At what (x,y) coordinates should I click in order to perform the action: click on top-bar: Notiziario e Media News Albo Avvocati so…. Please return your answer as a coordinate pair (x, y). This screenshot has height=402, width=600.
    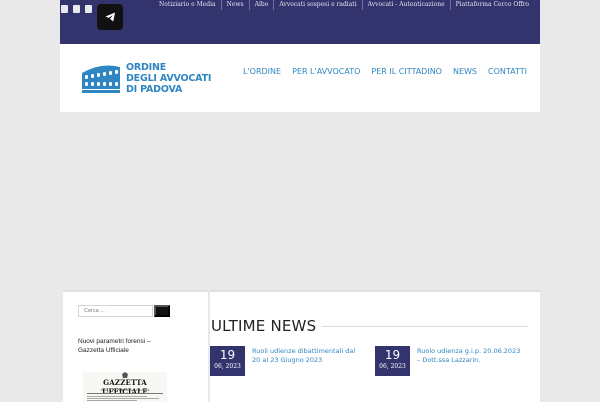
    Looking at the image, I should click on (300, 22).